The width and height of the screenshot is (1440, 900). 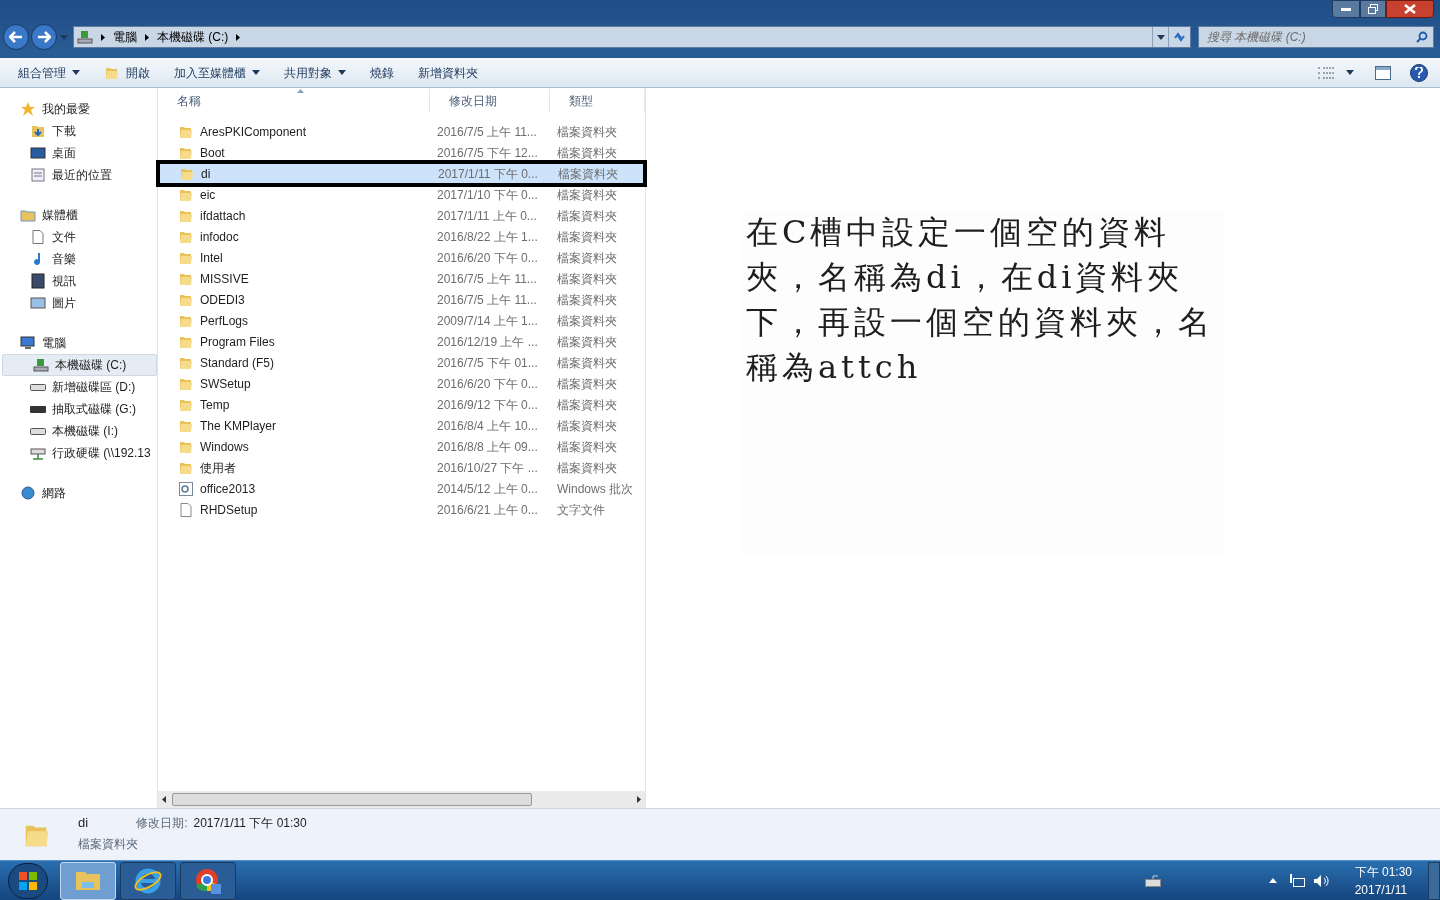 I want to click on nav-item: 抽取式磁碟 (G:), so click(x=78, y=409).